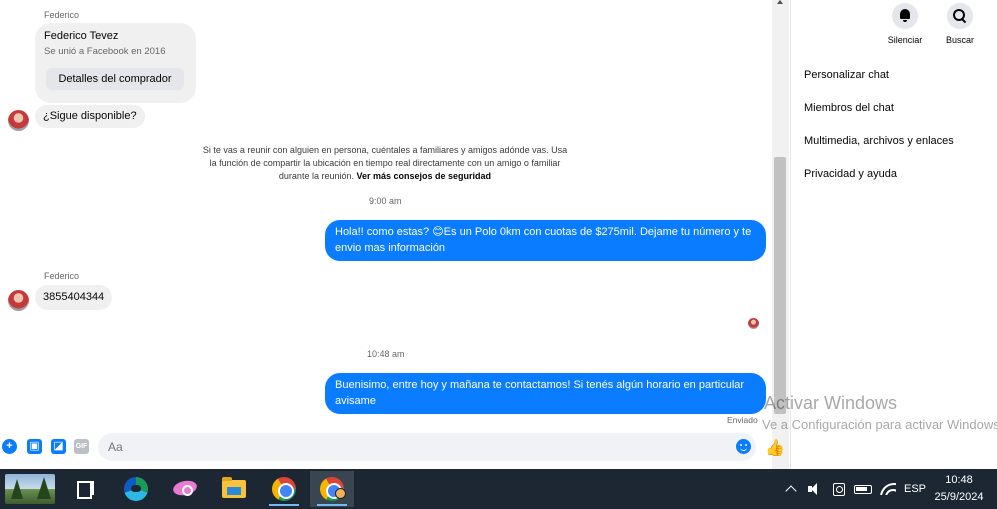  I want to click on search-label: Buscar, so click(959, 40).